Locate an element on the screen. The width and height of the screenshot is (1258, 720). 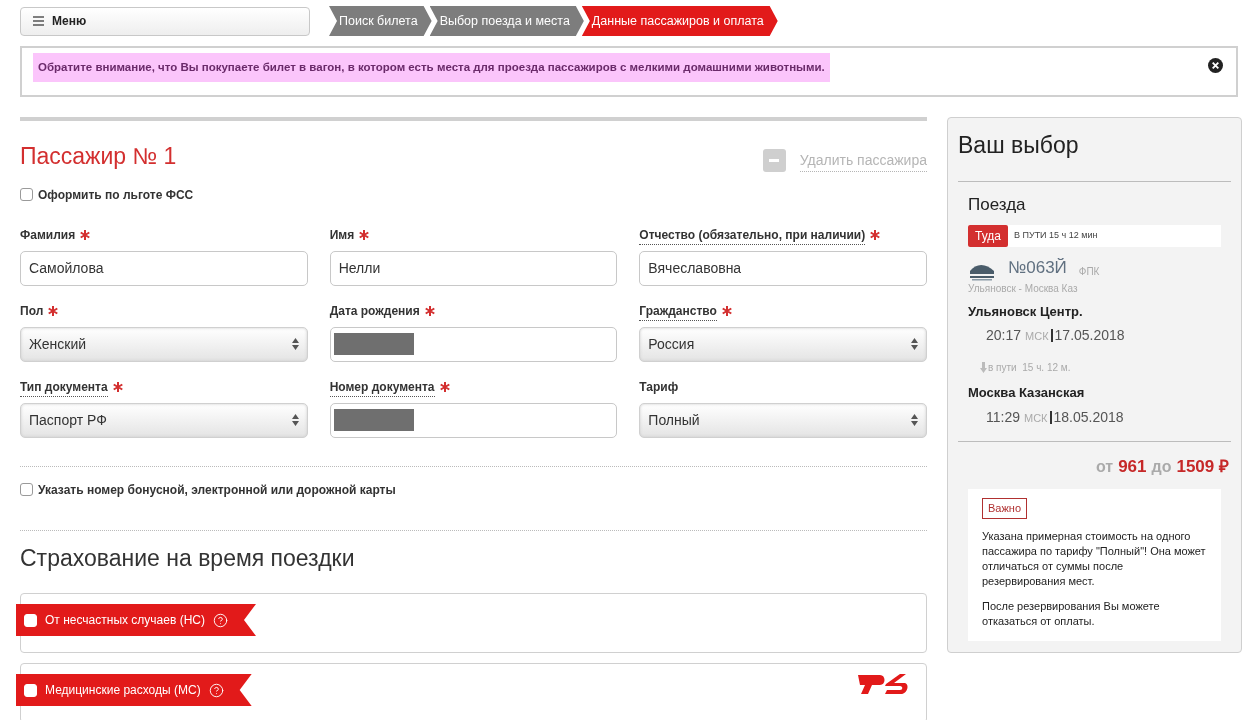
arrow-down-icon is located at coordinates (983, 367).